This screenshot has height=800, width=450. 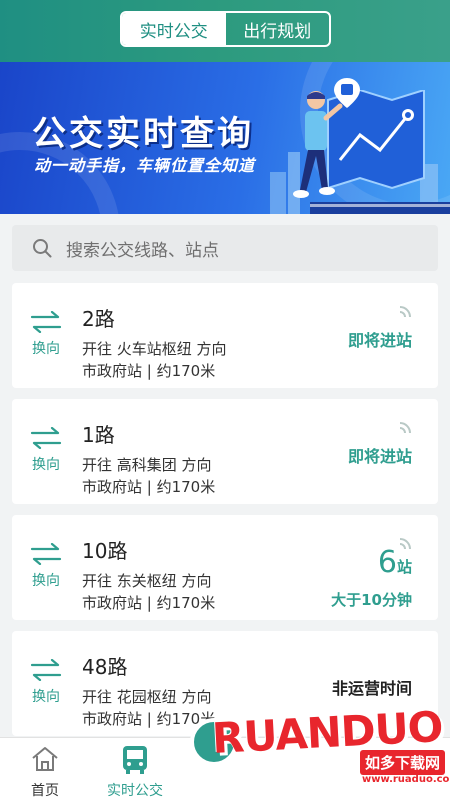 I want to click on top-header: 实时公交 出行规划, so click(x=225, y=31).